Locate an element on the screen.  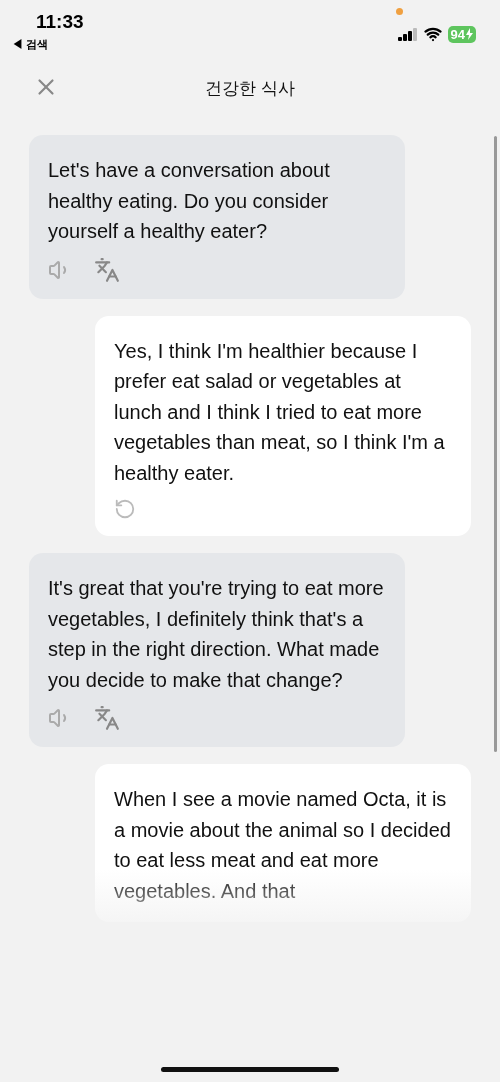
retry-icon is located at coordinates (125, 509).